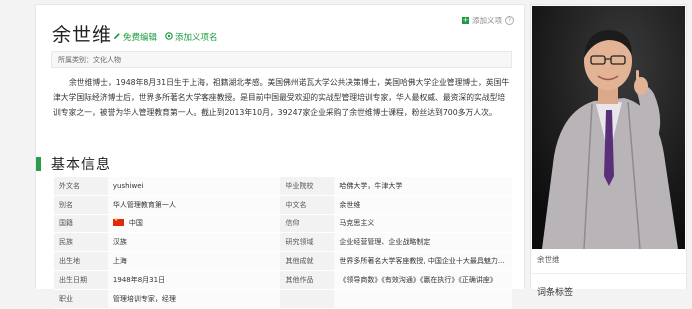 Image resolution: width=692 pixels, height=309 pixels. What do you see at coordinates (423, 205) in the screenshot?
I see `info-value: 余世维` at bounding box center [423, 205].